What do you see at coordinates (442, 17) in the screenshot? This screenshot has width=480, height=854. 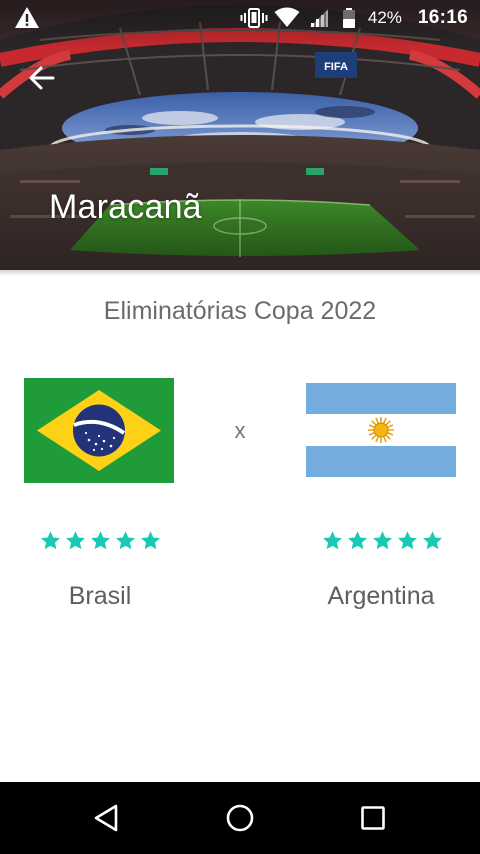 I see `status-clock: 16:16` at bounding box center [442, 17].